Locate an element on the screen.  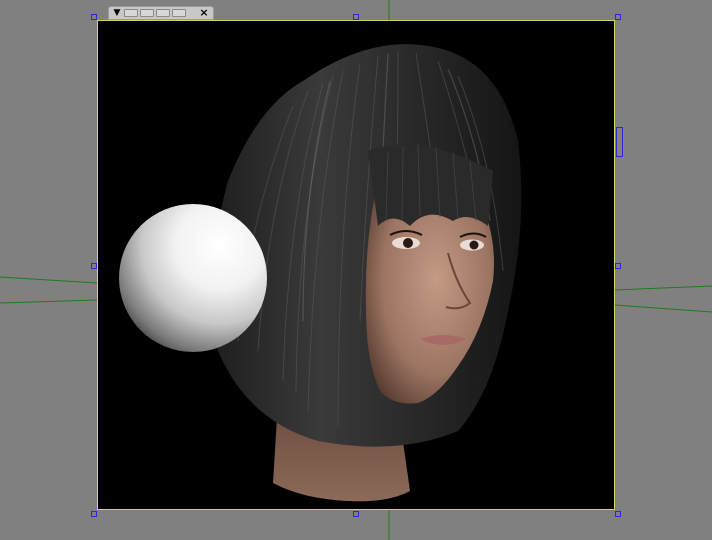
preview-mini-toolbar: ▼ × is located at coordinates (161, 13).